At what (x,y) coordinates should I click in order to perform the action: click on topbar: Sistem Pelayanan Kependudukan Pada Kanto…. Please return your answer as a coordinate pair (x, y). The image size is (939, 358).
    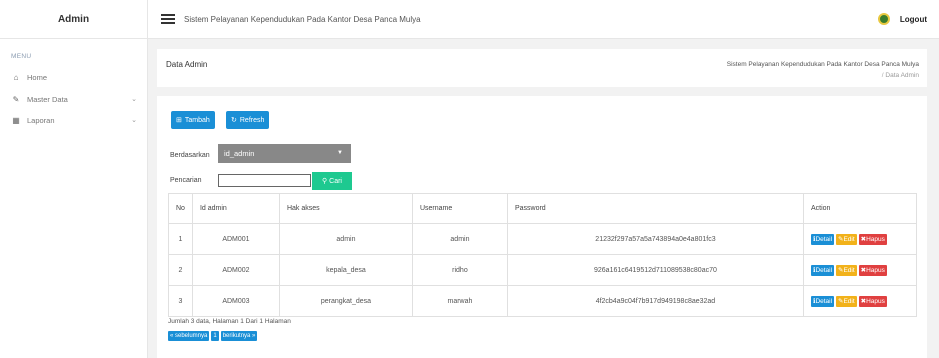
    Looking at the image, I should click on (543, 19).